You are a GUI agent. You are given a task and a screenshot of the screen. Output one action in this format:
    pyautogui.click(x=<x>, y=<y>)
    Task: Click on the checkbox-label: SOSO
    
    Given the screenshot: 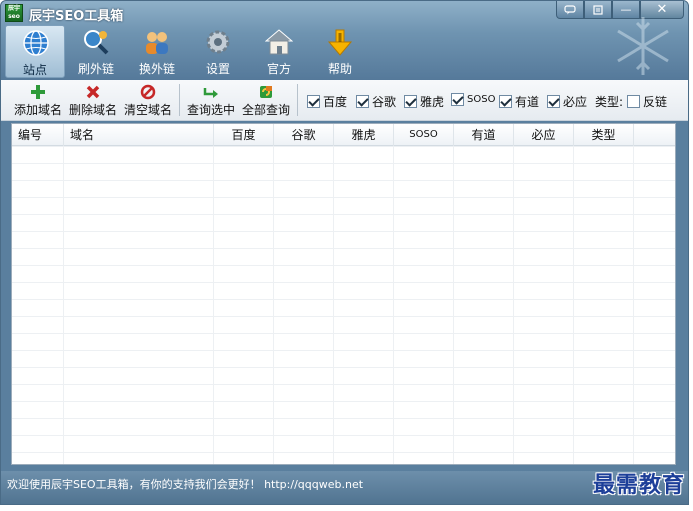 What is the action you would take?
    pyautogui.click(x=481, y=99)
    